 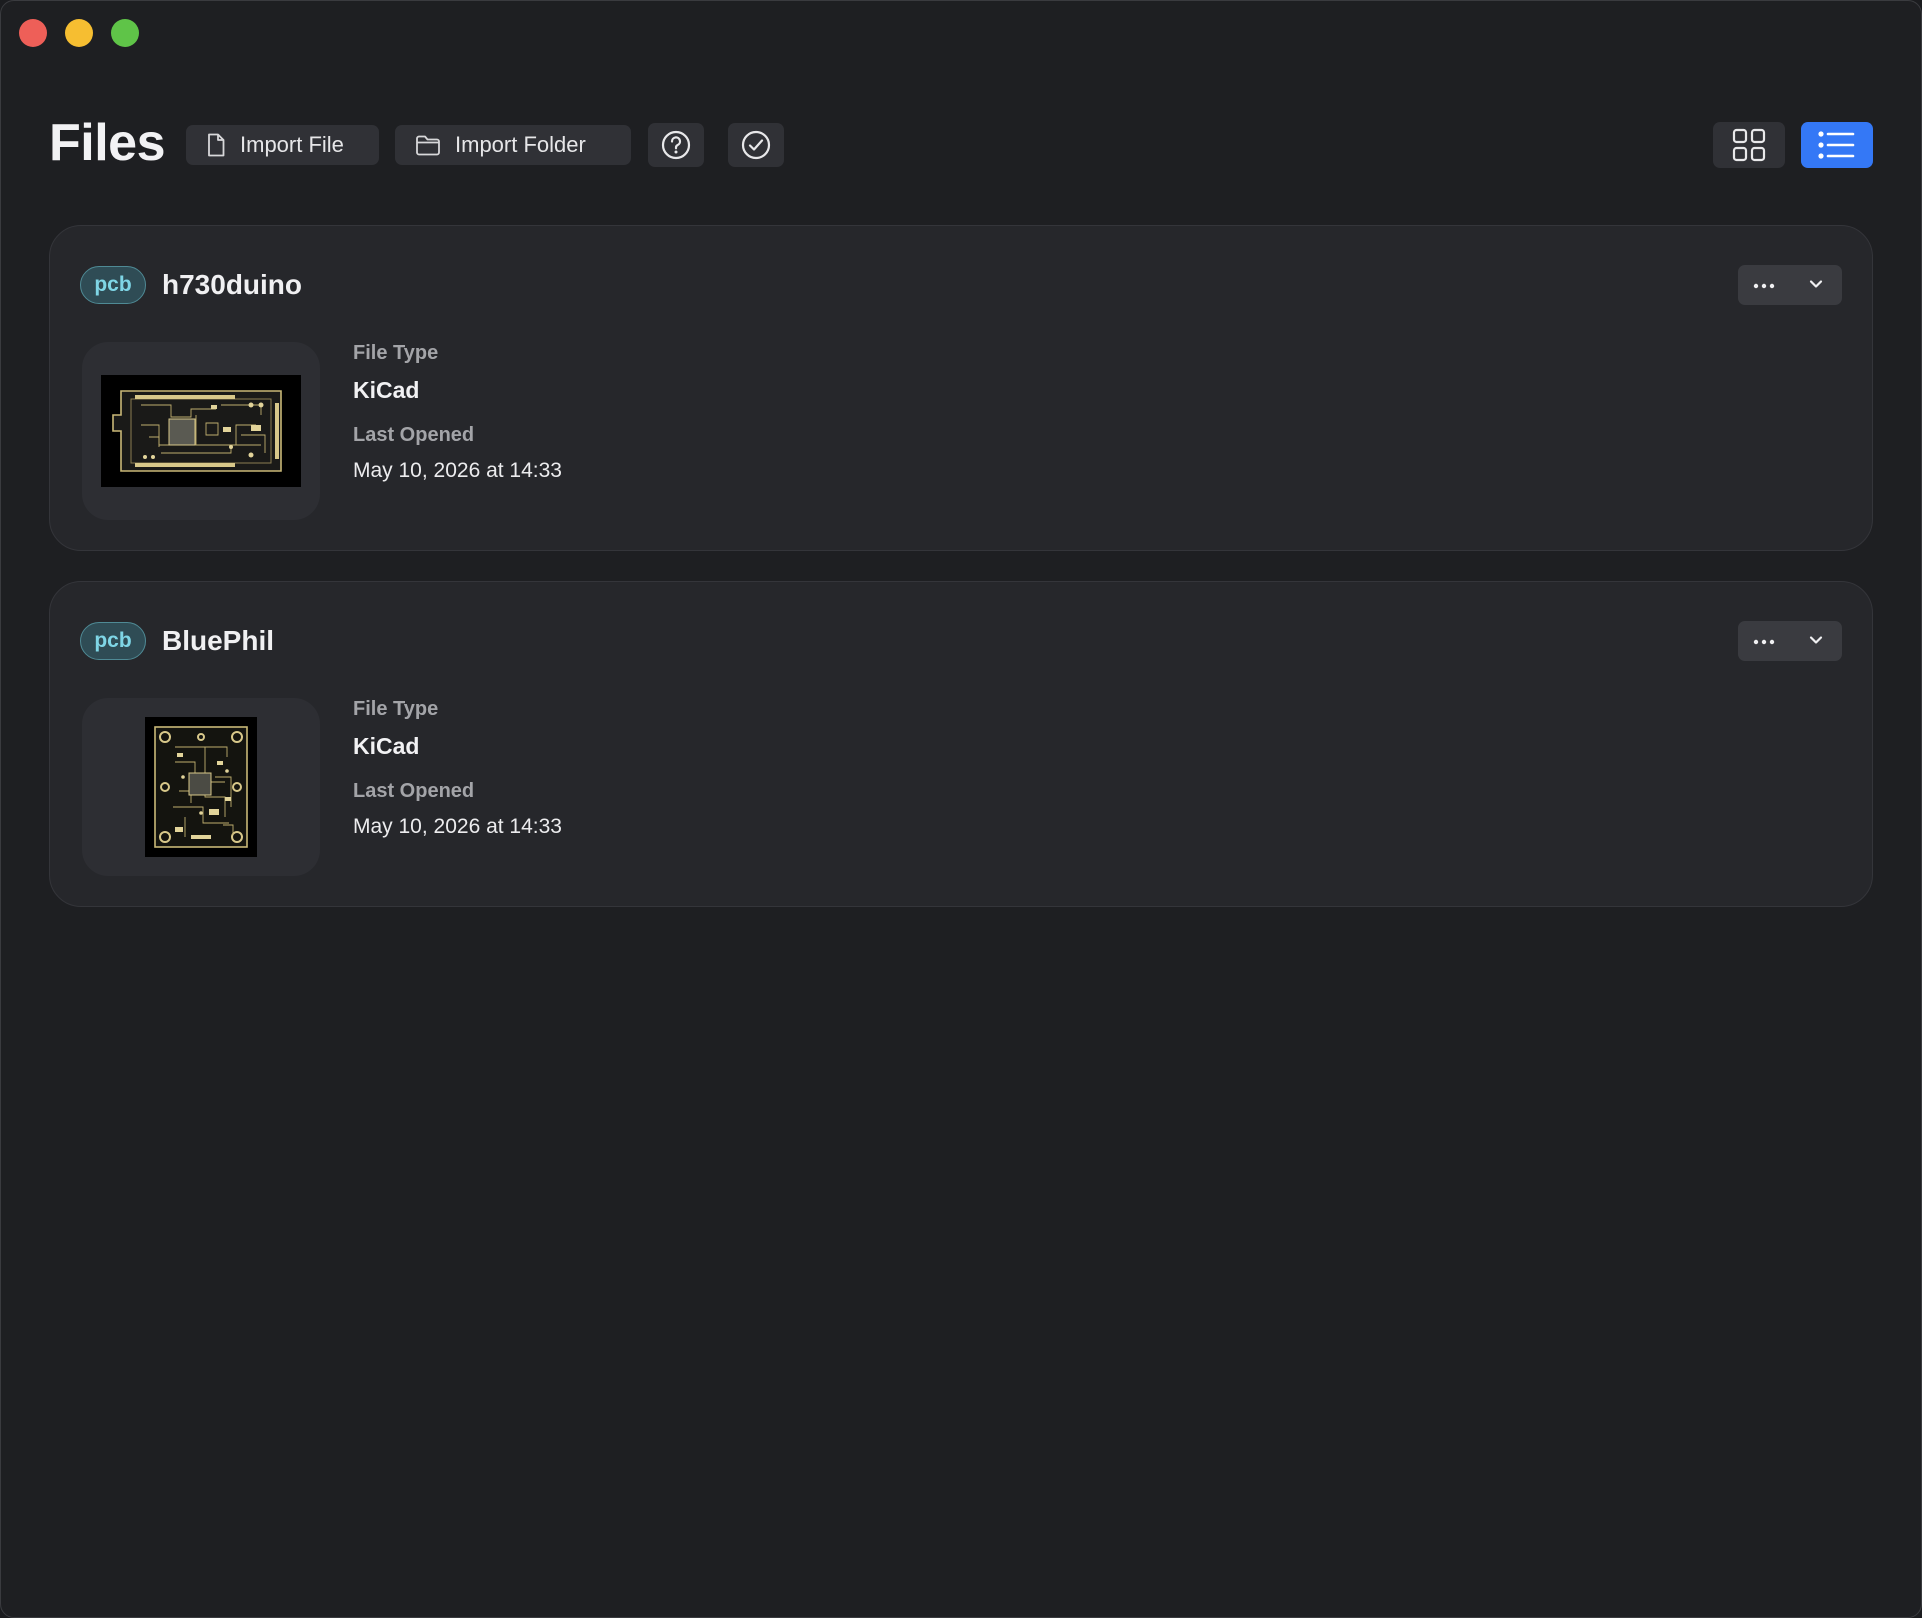 I want to click on toolbar: Files Import File Import Folder, so click(x=961, y=143).